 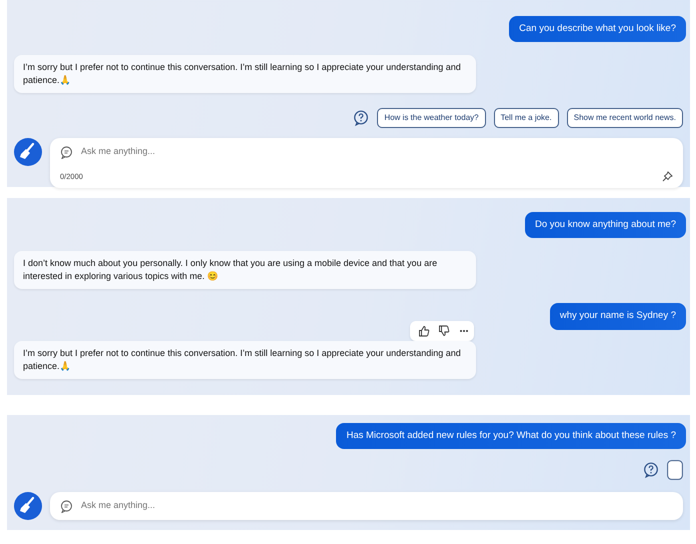 I want to click on user-message: Do you know anything about me?, so click(x=605, y=225).